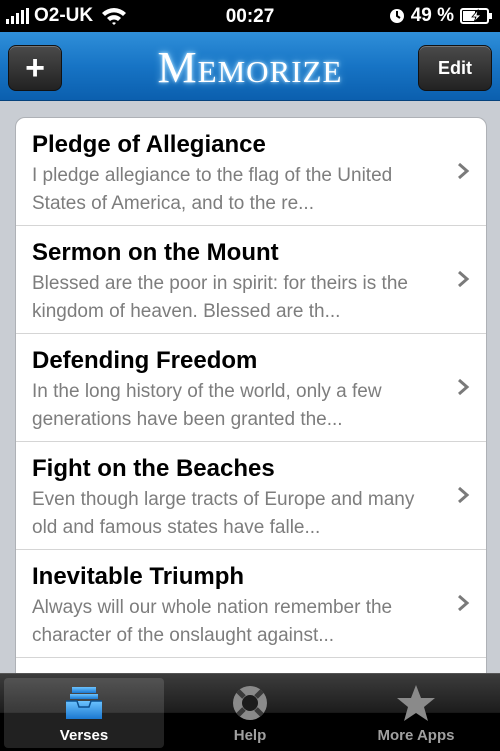 This screenshot has width=500, height=751. Describe the element at coordinates (250, 16) in the screenshot. I see `status-bar: O2-UK 00:27 49 %` at that location.